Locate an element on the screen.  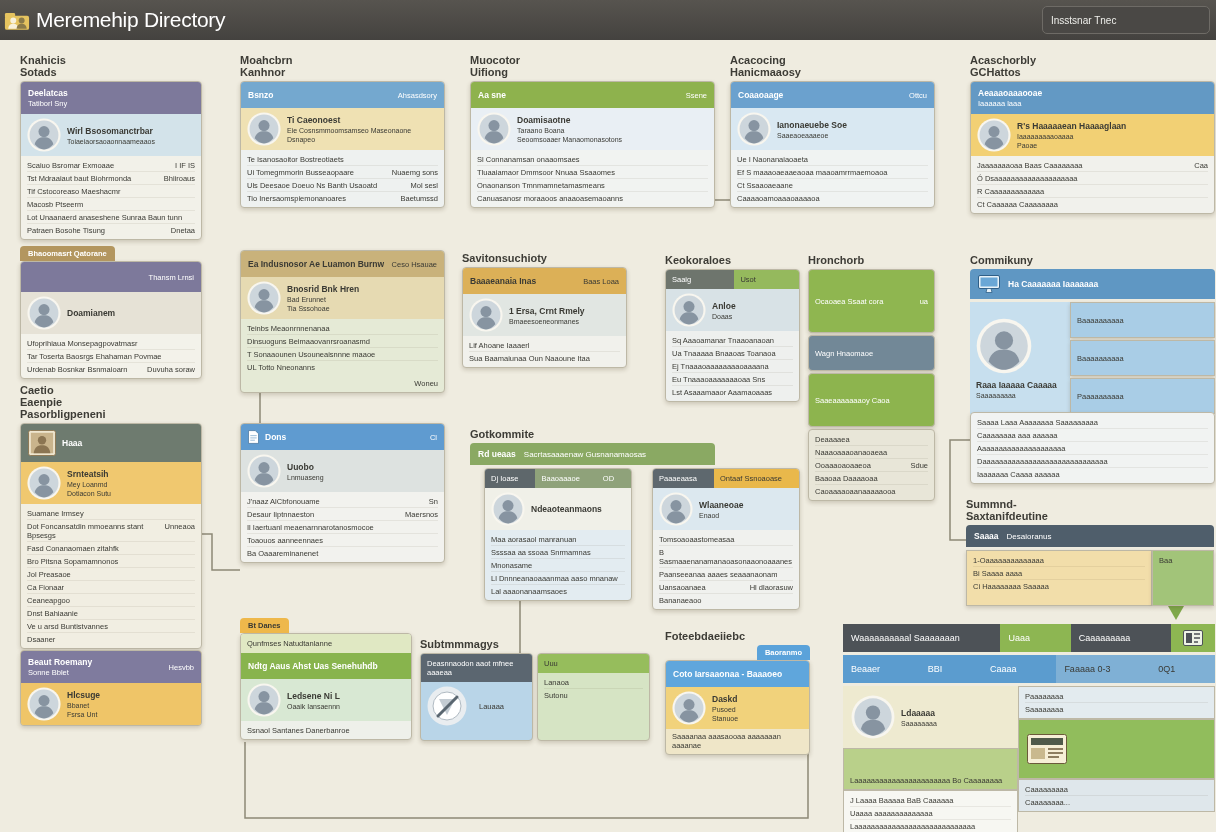
member-name: Uuobo is located at coordinates (301, 466).